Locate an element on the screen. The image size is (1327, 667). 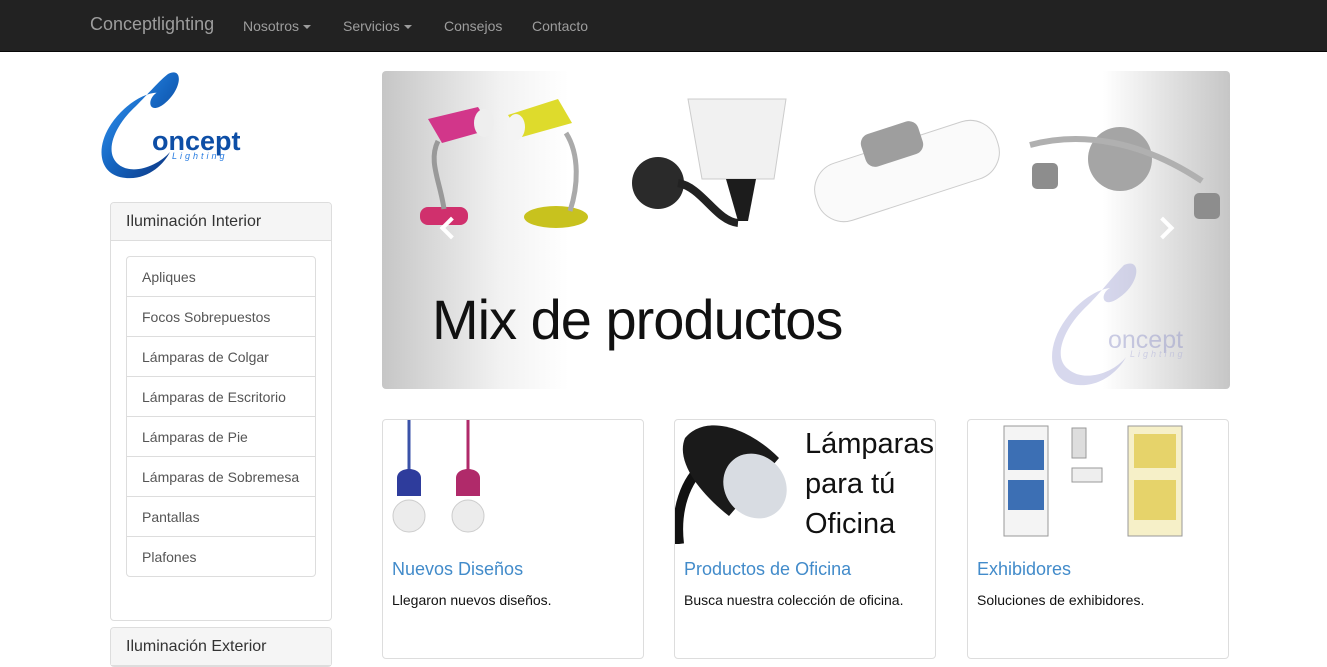
category-pantallas: Pantallas is located at coordinates (221, 516).